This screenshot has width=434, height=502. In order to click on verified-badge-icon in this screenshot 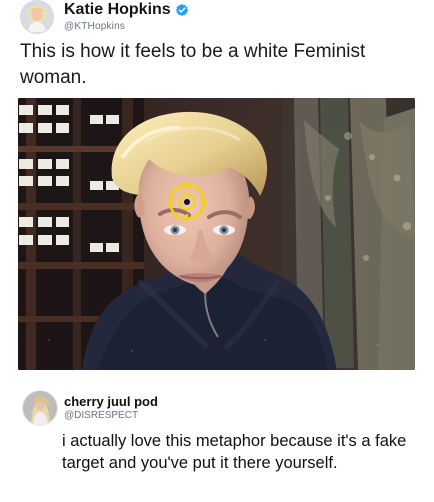, I will do `click(182, 10)`.